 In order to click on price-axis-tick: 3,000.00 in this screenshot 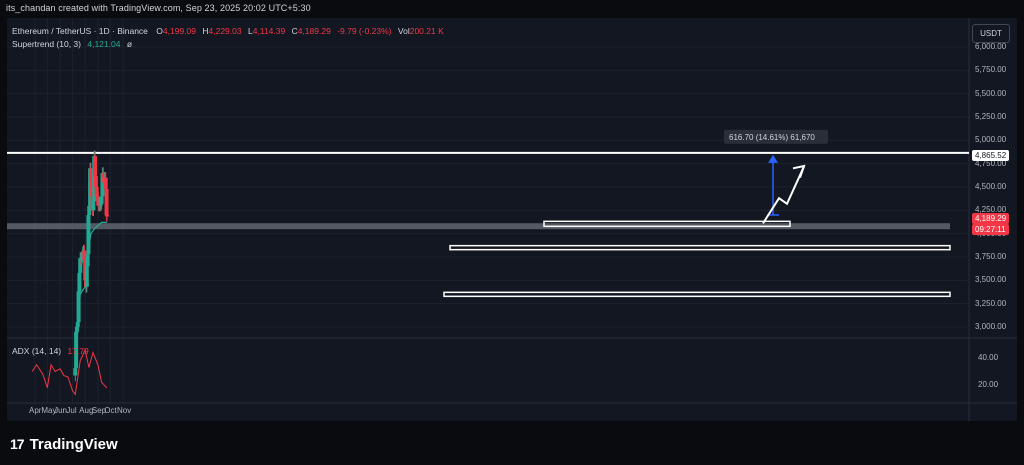, I will do `click(991, 326)`.